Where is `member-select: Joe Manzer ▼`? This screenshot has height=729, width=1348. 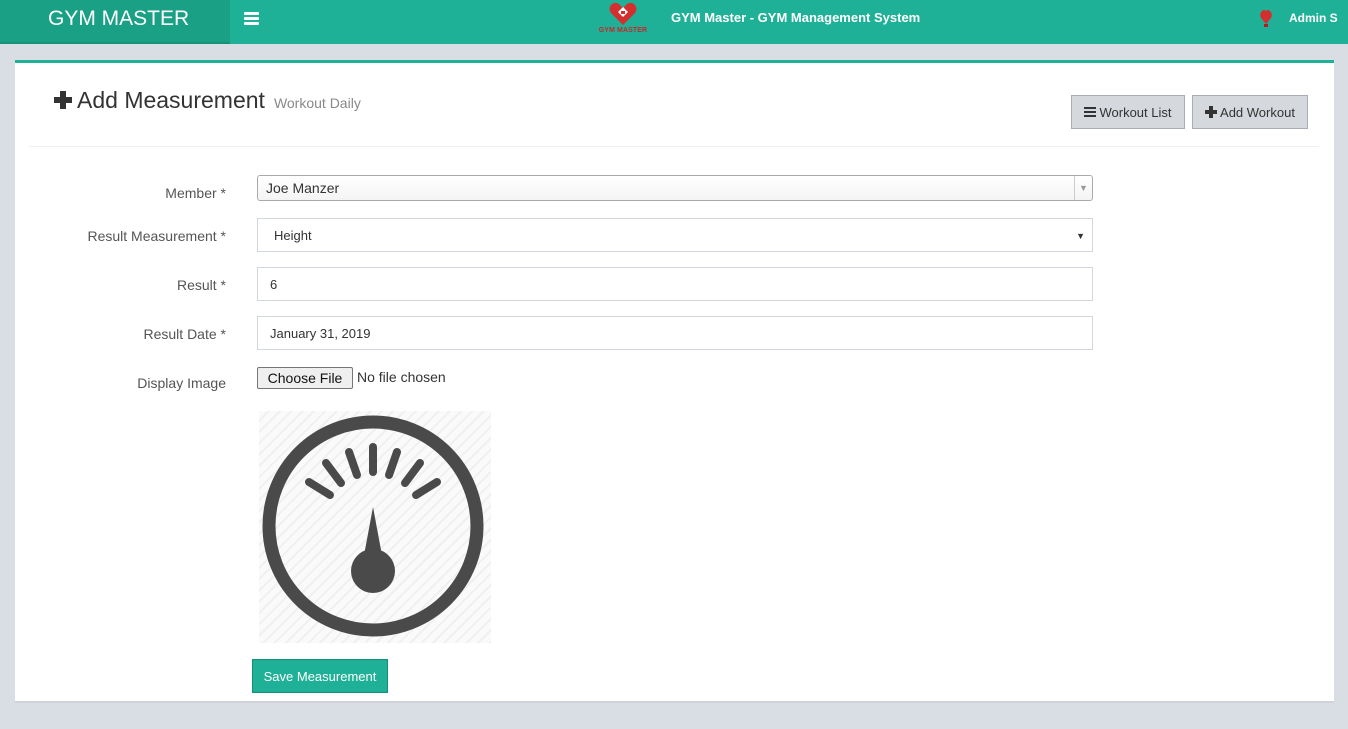
member-select: Joe Manzer ▼ is located at coordinates (675, 188).